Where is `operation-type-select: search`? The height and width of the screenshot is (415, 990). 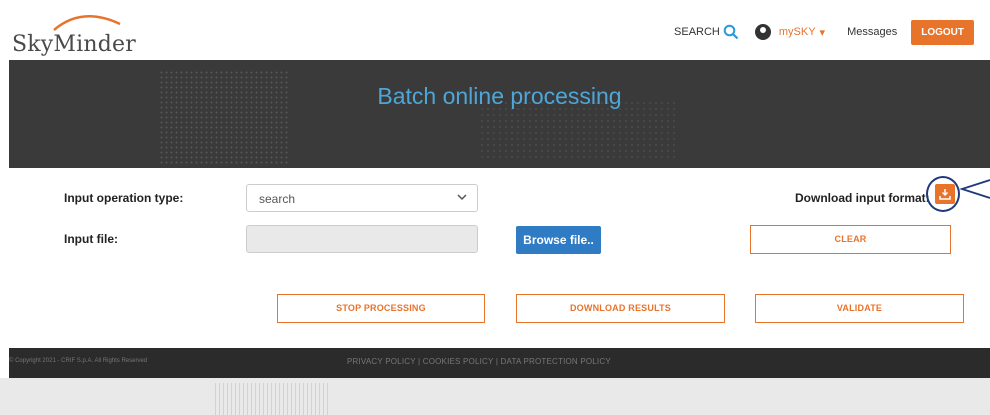 operation-type-select: search is located at coordinates (362, 198).